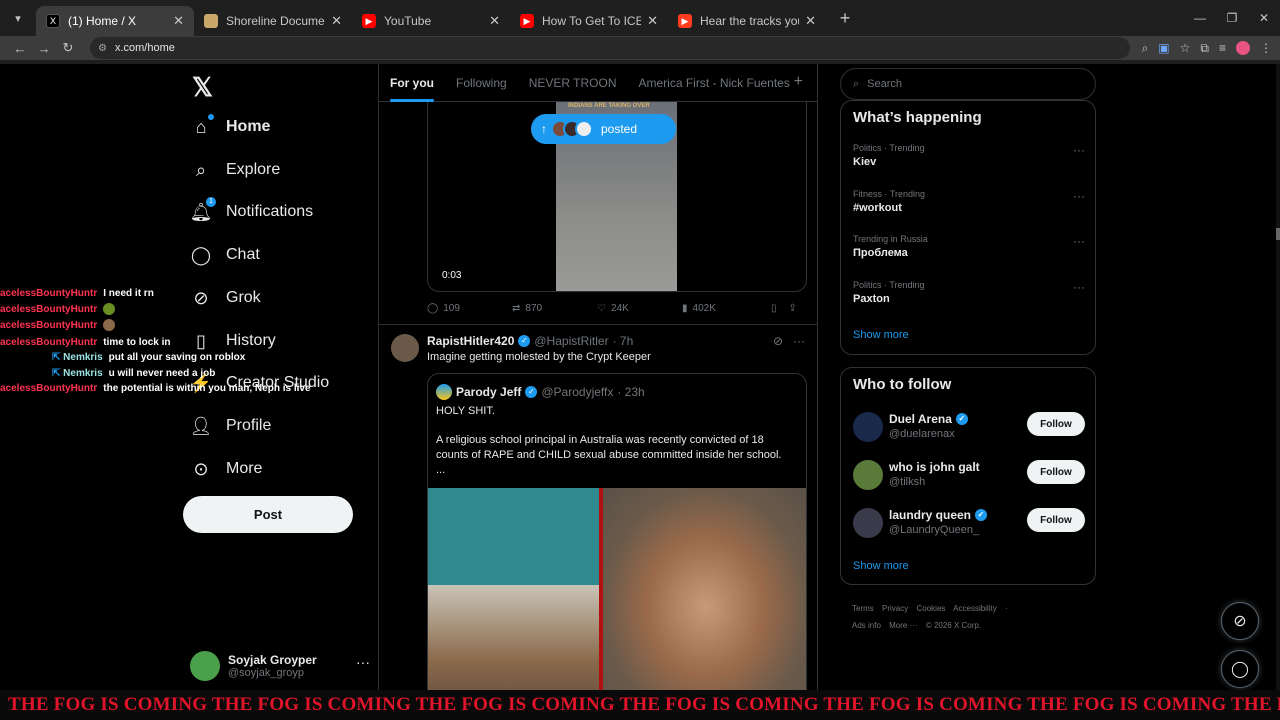  What do you see at coordinates (610, 48) in the screenshot?
I see `address-bar: ⚙ x.com/home` at bounding box center [610, 48].